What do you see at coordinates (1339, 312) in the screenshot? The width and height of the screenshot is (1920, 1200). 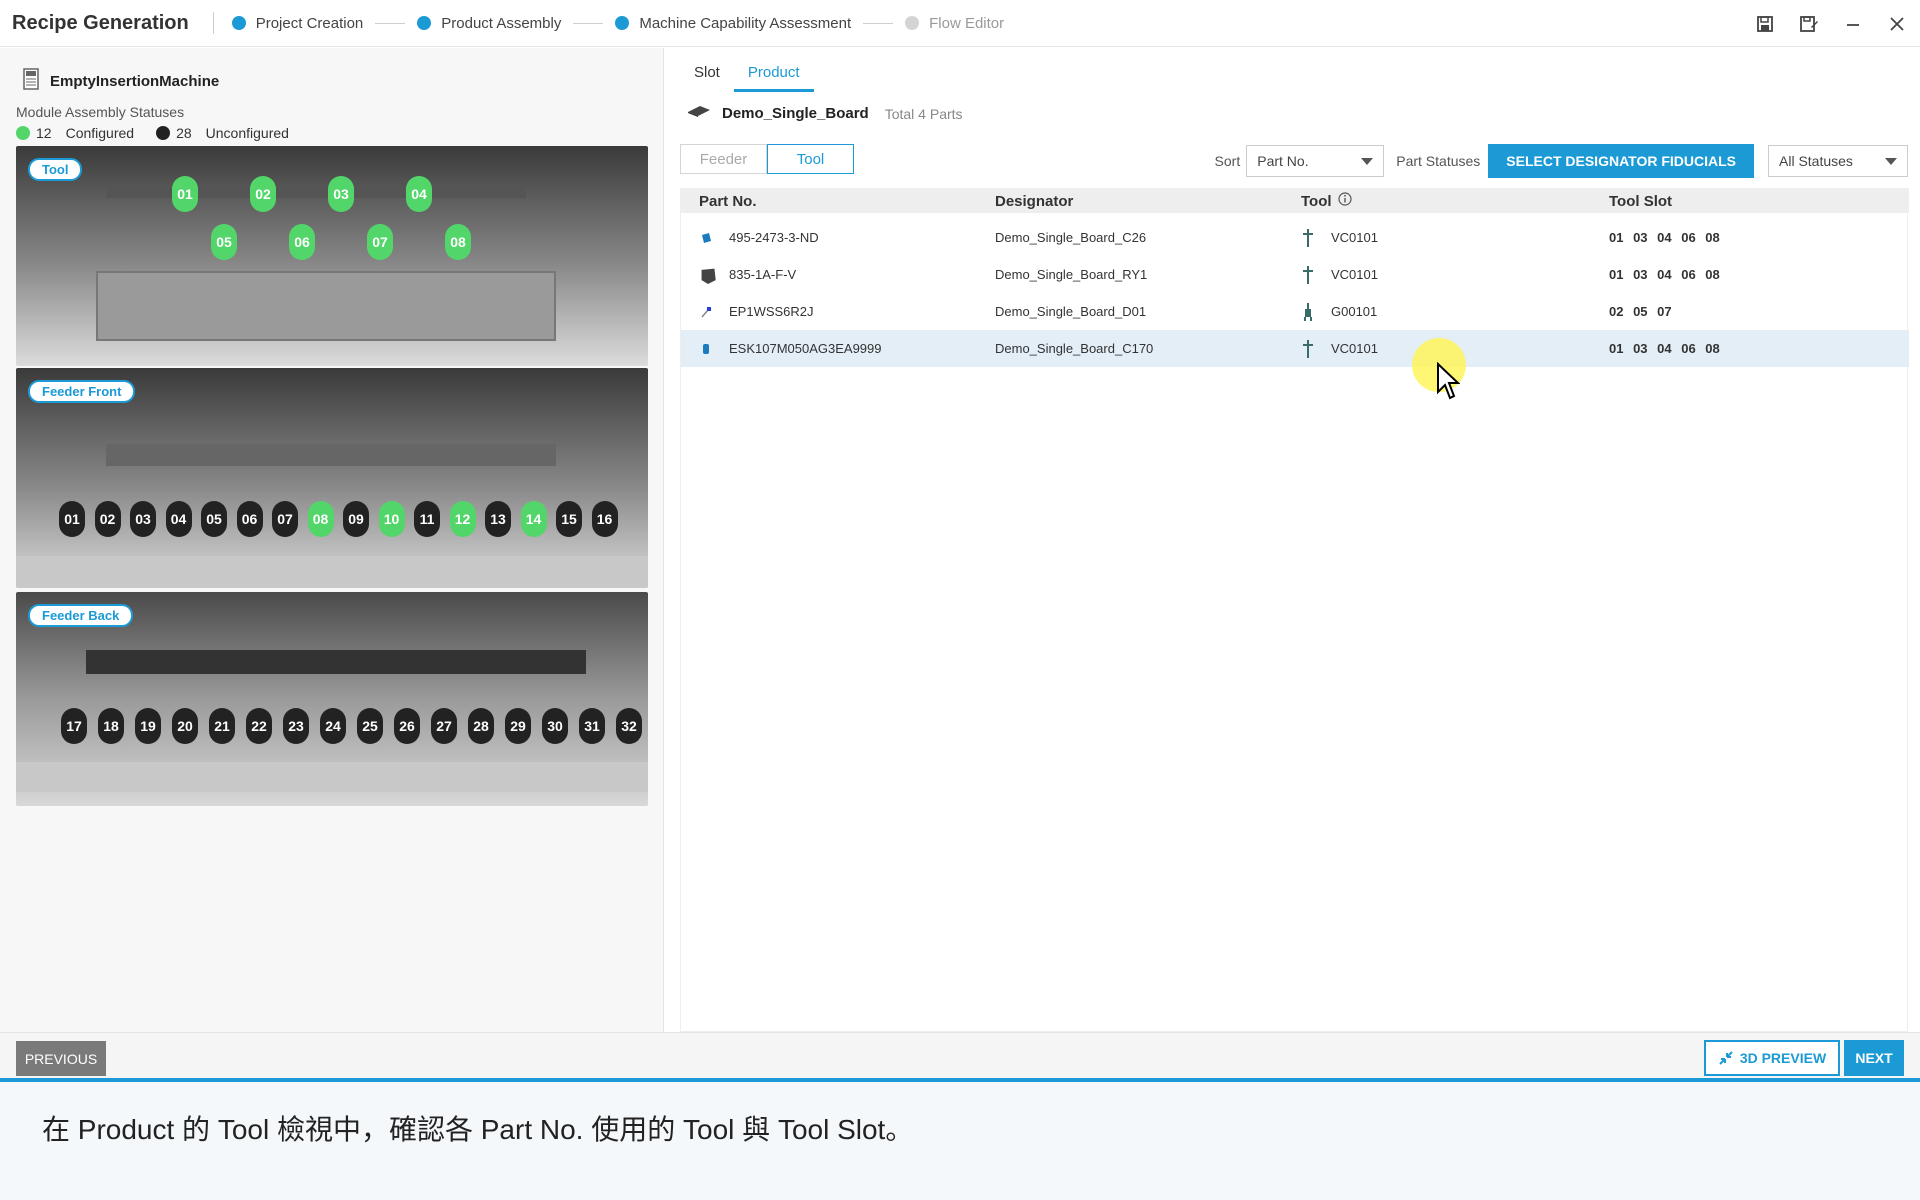 I see `tool-cell: G00101` at bounding box center [1339, 312].